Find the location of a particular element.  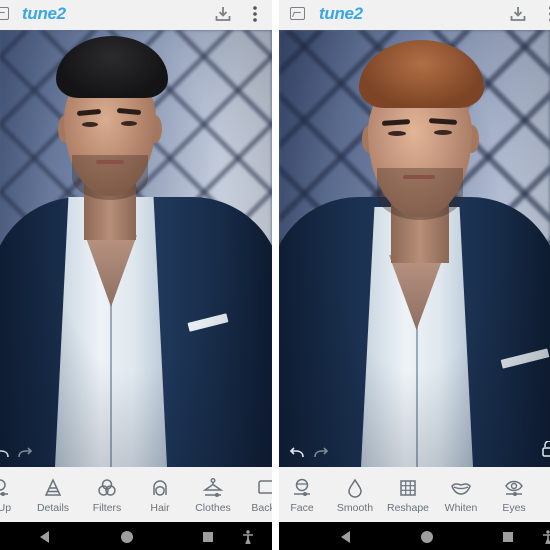

details-icon is located at coordinates (53, 487).